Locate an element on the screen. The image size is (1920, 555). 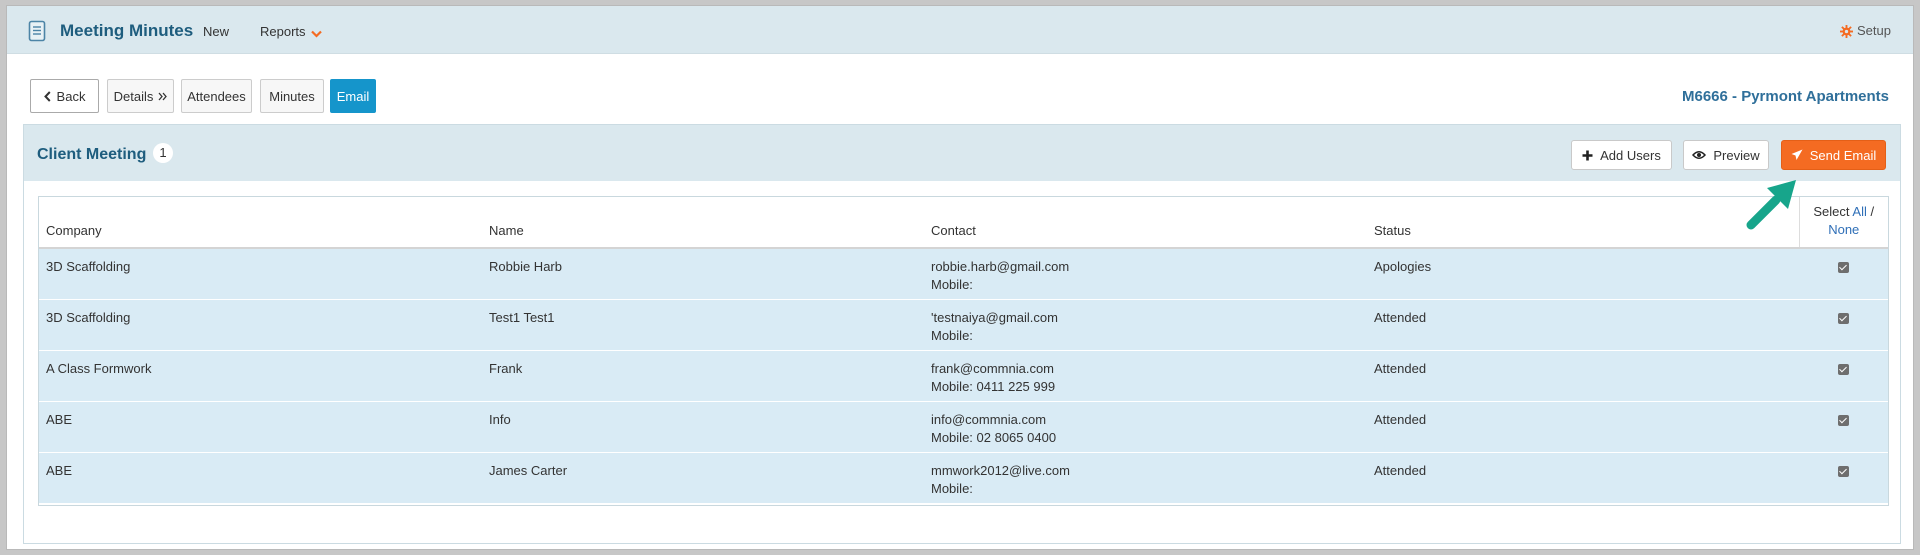
document-icon is located at coordinates (38, 31).